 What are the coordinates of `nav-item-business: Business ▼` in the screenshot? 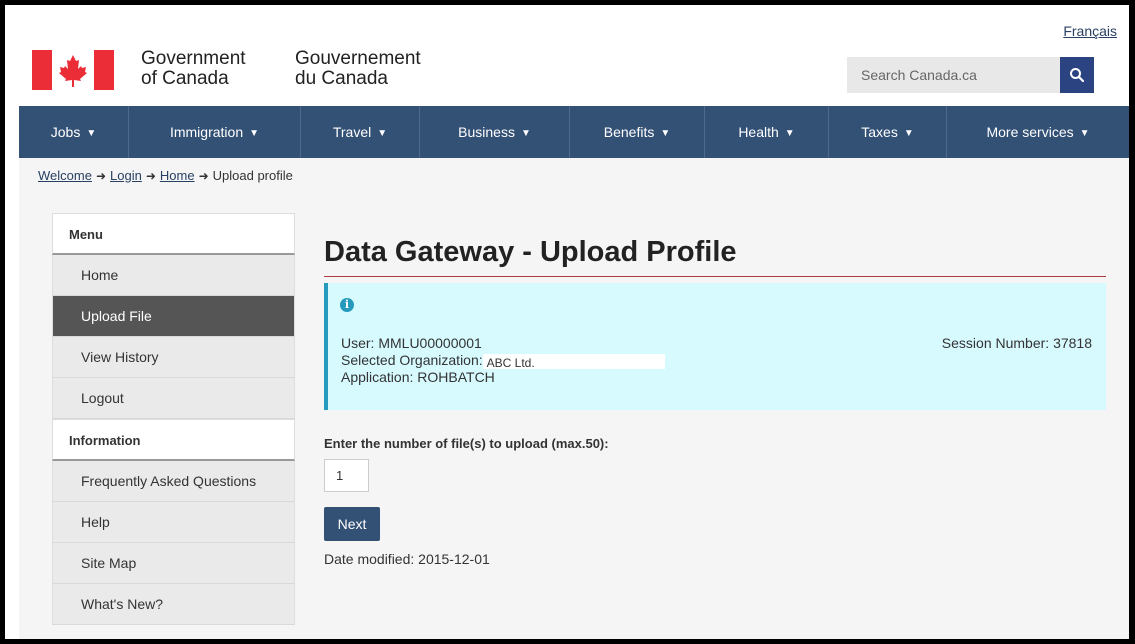 It's located at (495, 132).